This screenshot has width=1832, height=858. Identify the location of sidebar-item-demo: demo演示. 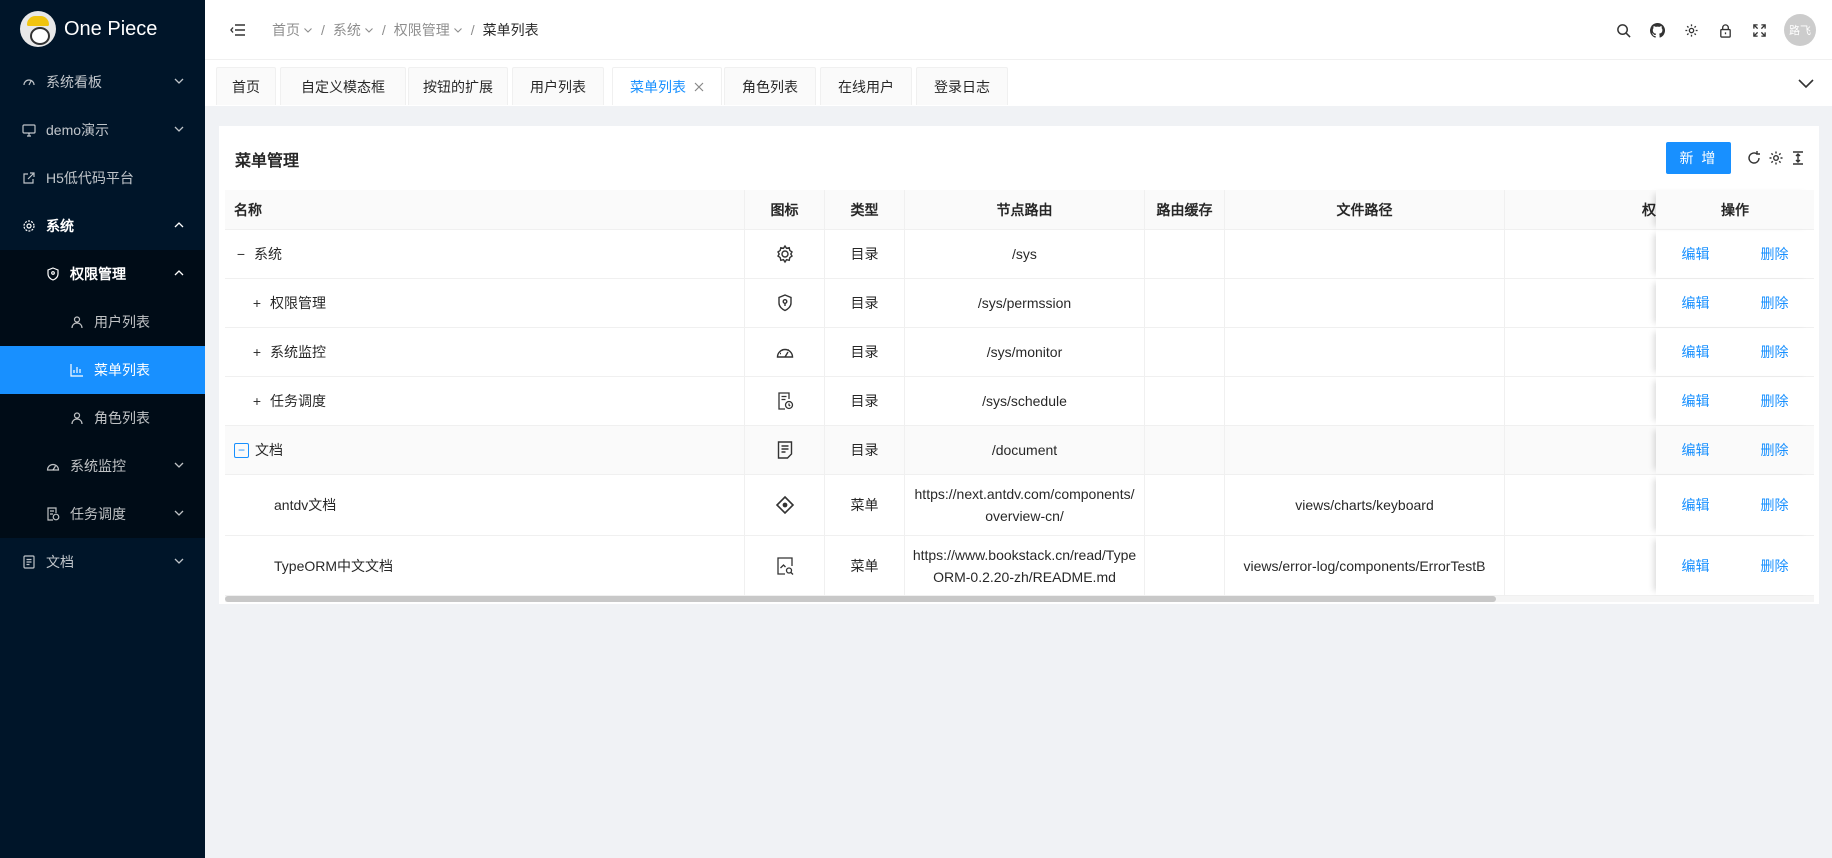
(102, 130).